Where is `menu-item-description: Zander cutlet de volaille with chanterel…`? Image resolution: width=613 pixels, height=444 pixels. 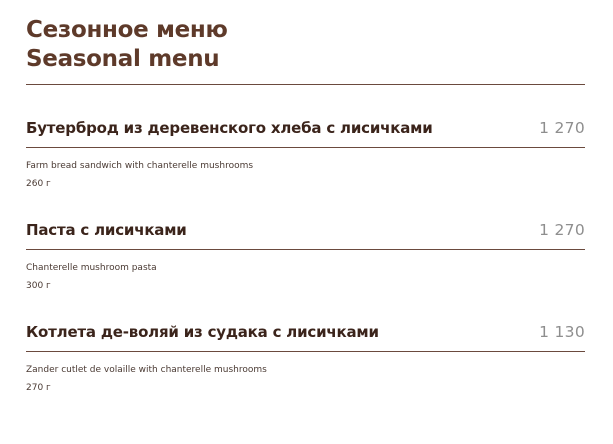 menu-item-description: Zander cutlet de volaille with chanterel… is located at coordinates (146, 370).